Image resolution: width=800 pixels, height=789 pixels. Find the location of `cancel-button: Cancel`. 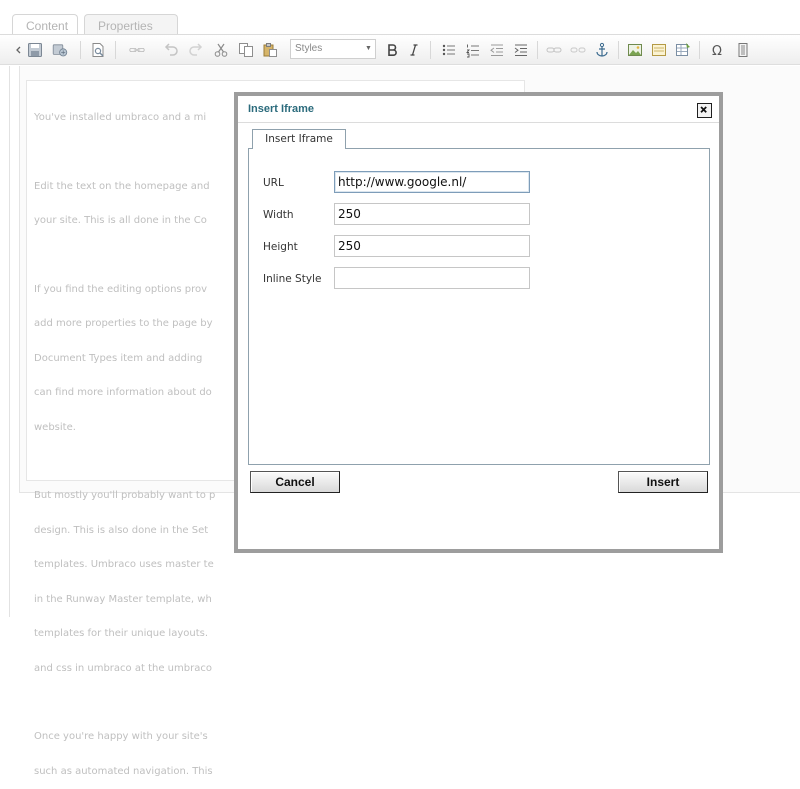

cancel-button: Cancel is located at coordinates (295, 482).